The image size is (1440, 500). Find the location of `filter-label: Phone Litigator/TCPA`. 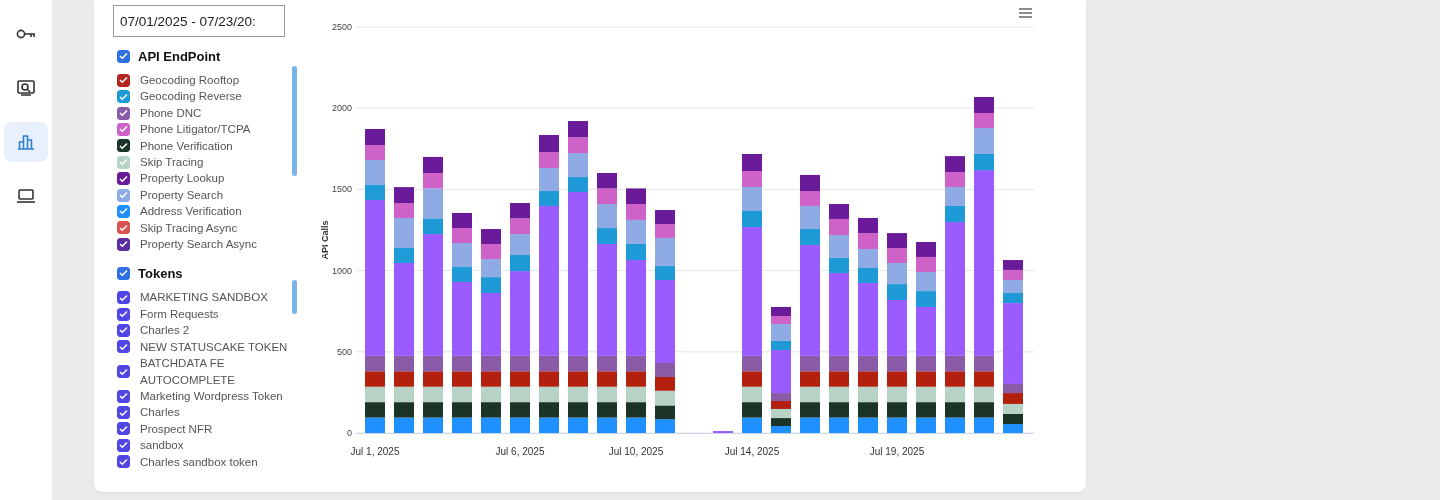

filter-label: Phone Litigator/TCPA is located at coordinates (195, 130).